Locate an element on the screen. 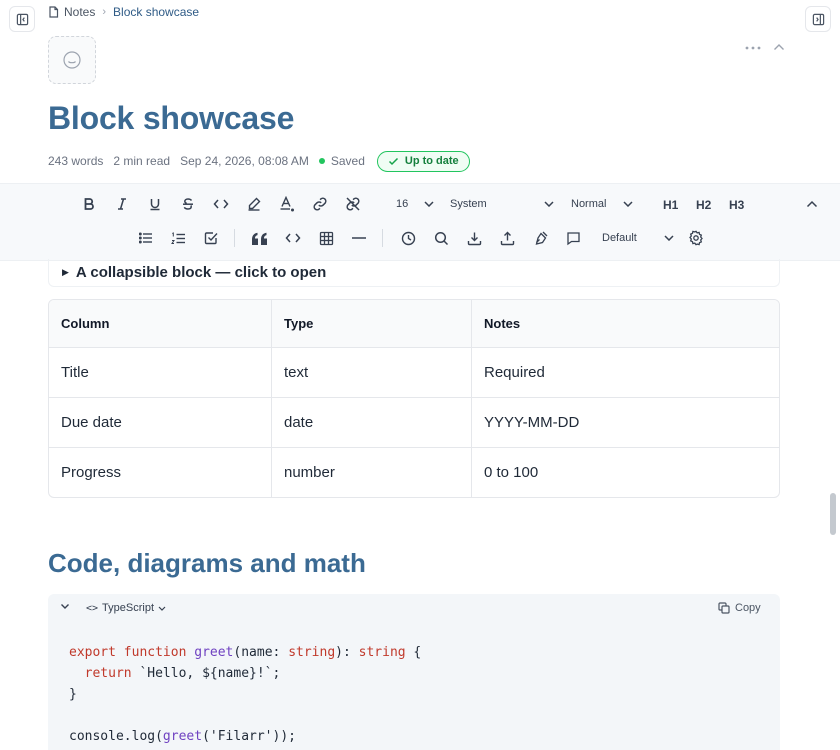  scrollbar-thumb is located at coordinates (833, 514).